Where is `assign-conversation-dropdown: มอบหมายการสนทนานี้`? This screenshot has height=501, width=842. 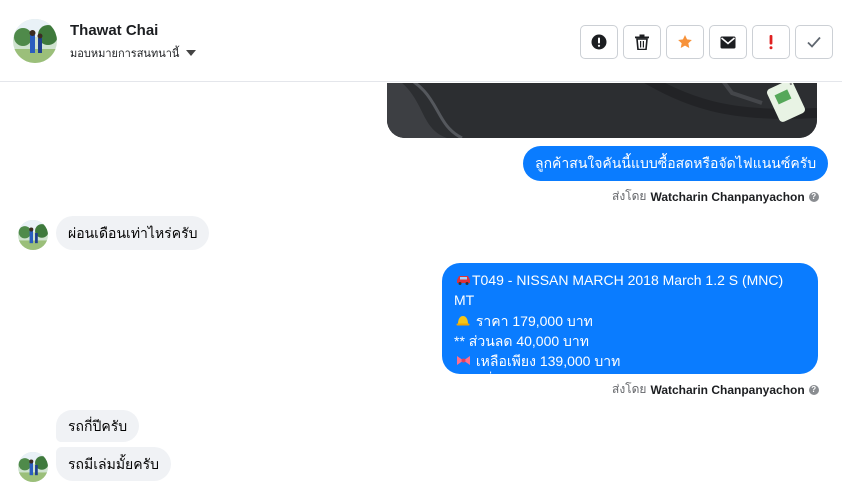 assign-conversation-dropdown: มอบหมายการสนทนานี้ is located at coordinates (133, 53).